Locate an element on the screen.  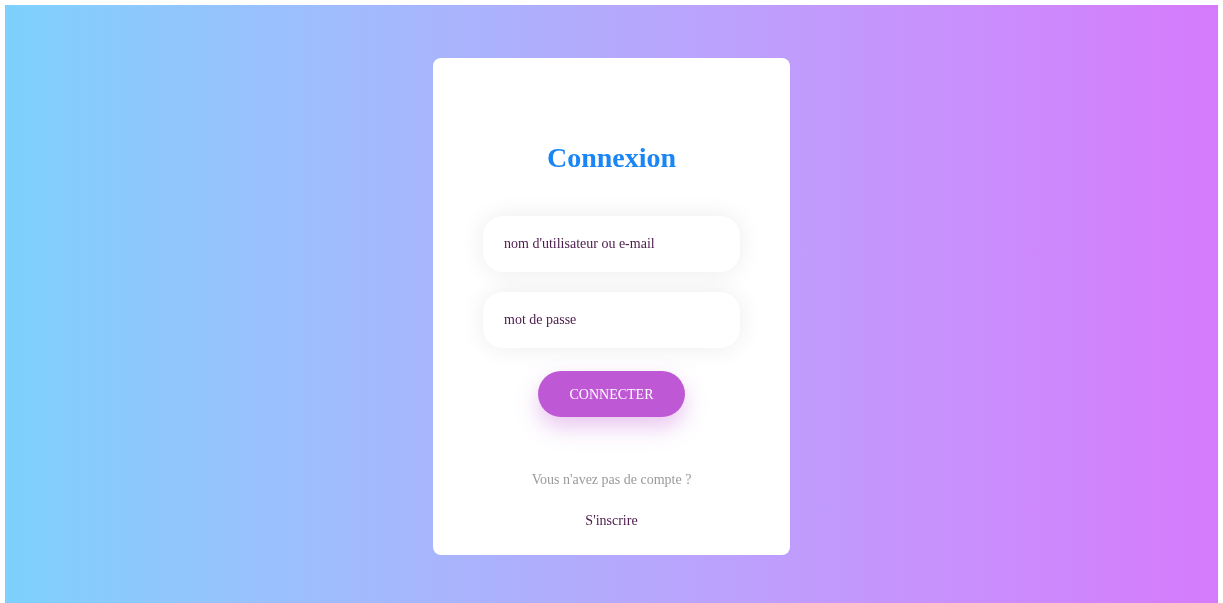
connect-button: CONNECTER is located at coordinates (611, 394).